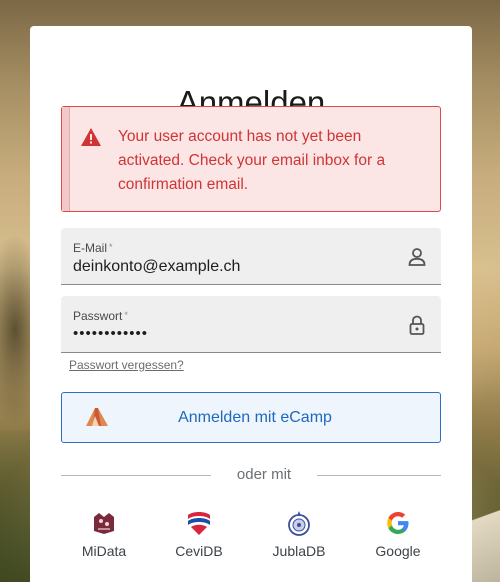 The height and width of the screenshot is (582, 500). What do you see at coordinates (93, 248) in the screenshot?
I see `email-label: E-Mail *` at bounding box center [93, 248].